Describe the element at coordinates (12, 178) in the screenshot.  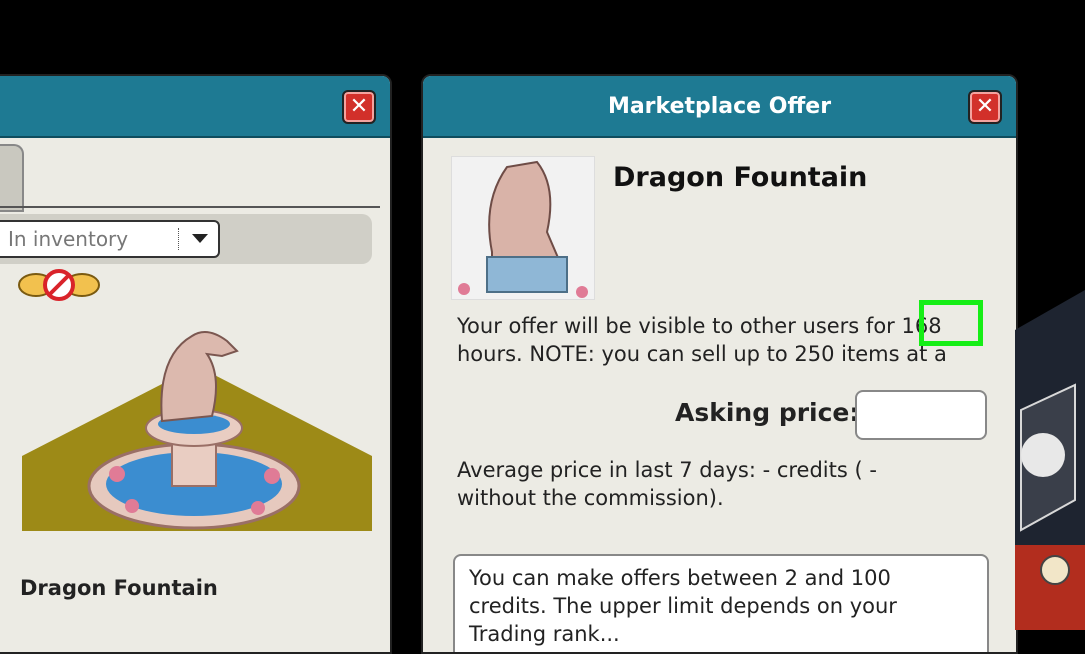
I see `catalog-tab` at that location.